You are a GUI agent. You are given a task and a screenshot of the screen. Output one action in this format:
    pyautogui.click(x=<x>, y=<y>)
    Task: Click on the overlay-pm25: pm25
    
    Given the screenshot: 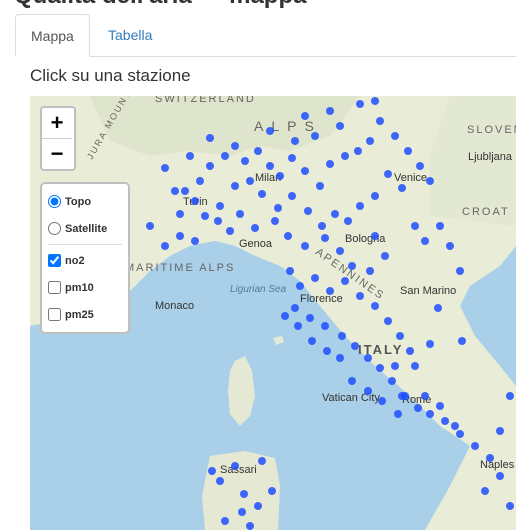 What is the action you would take?
    pyautogui.click(x=88, y=314)
    